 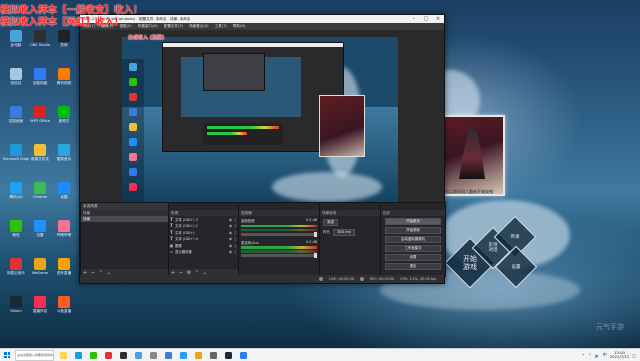 What do you see at coordinates (221, 26) in the screenshot?
I see `menu-tools: 工具(T)` at bounding box center [221, 26].